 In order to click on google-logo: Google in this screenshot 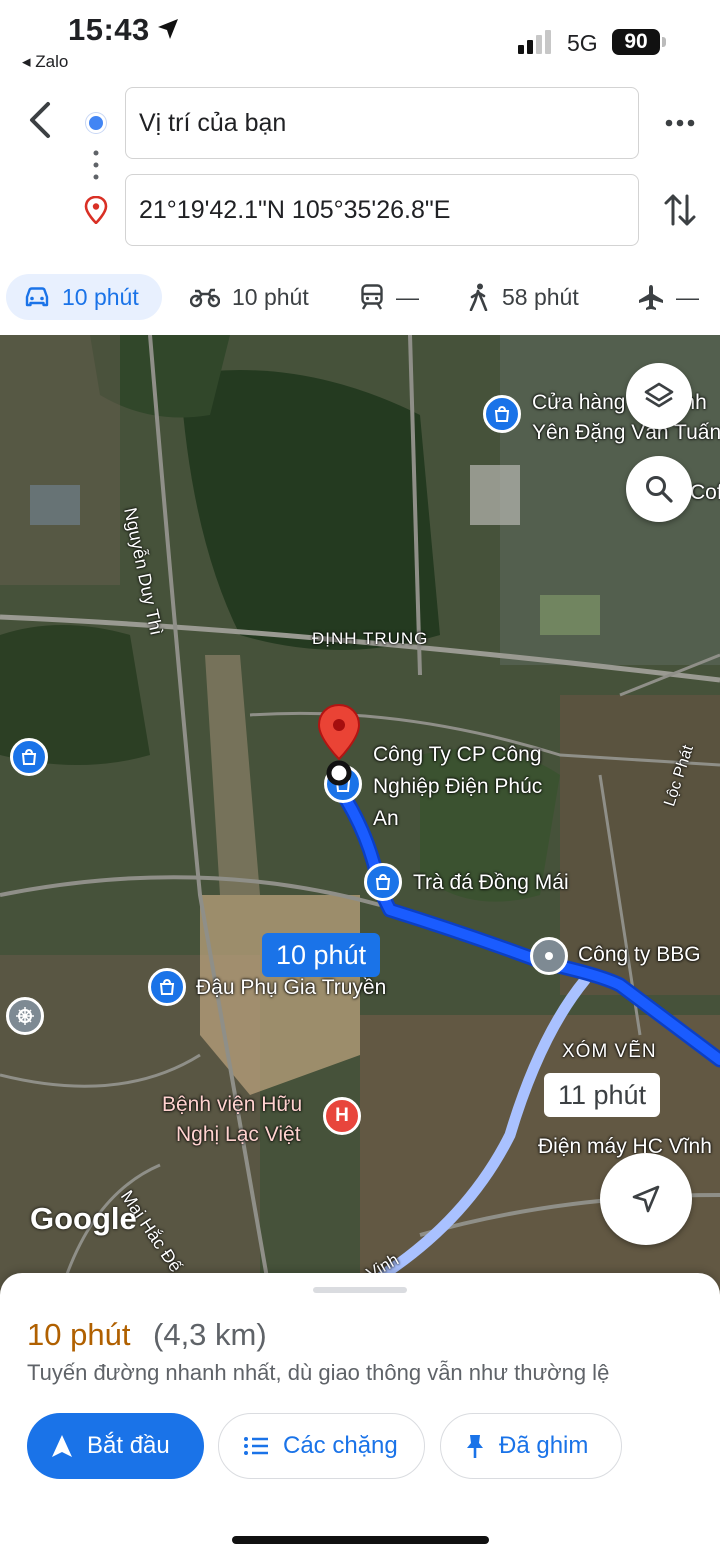, I will do `click(83, 1218)`.